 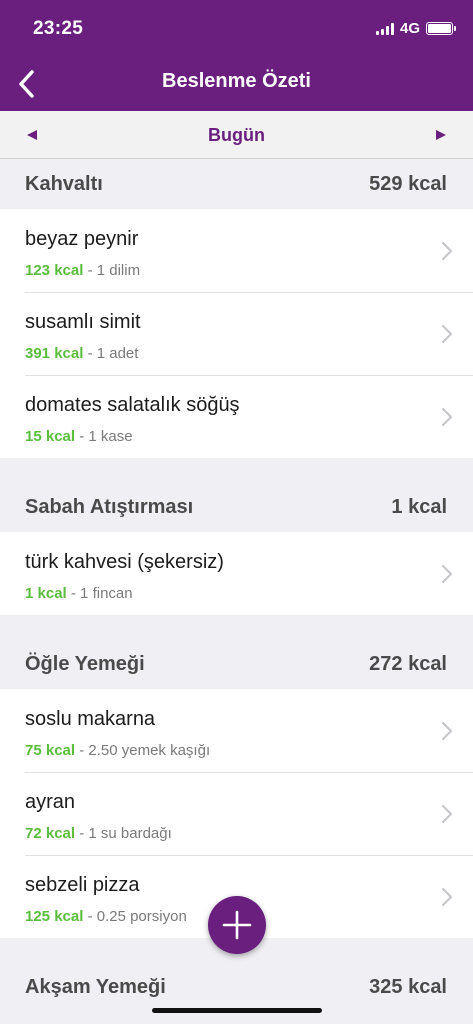 I want to click on meal-total: 325 kcal, so click(x=408, y=986).